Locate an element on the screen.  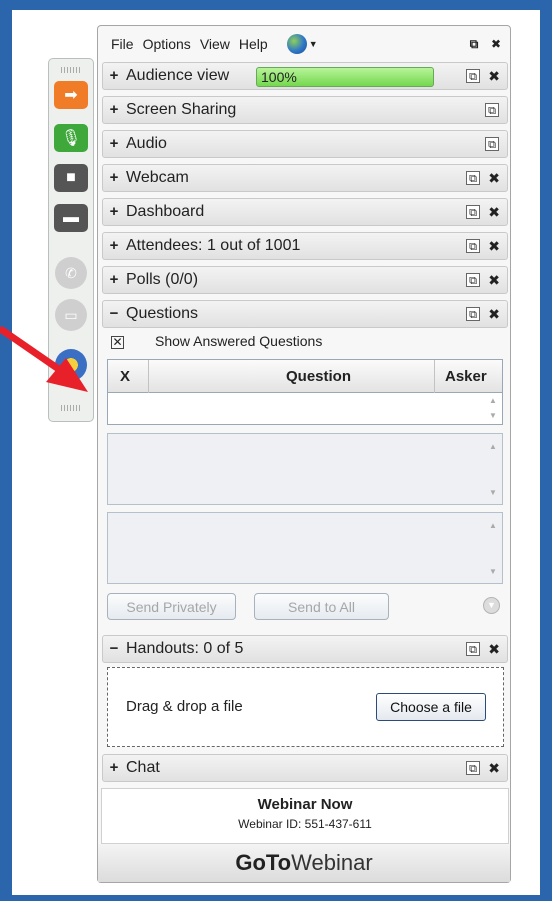
section-audio: + Audio ⧉ is located at coordinates (305, 144).